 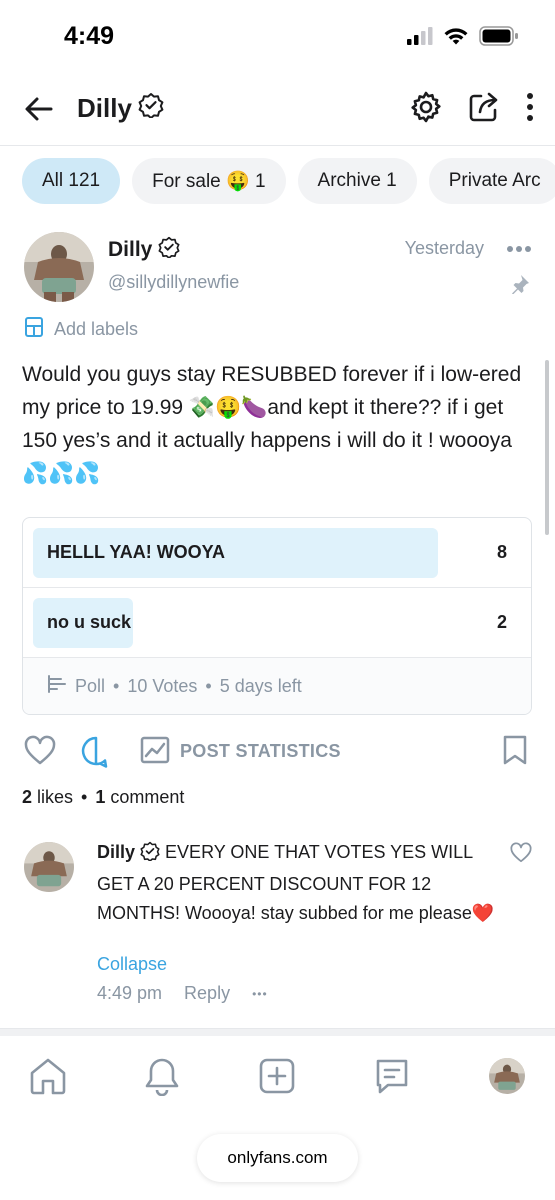 I want to click on poll-option-votes: 2, so click(x=501, y=622).